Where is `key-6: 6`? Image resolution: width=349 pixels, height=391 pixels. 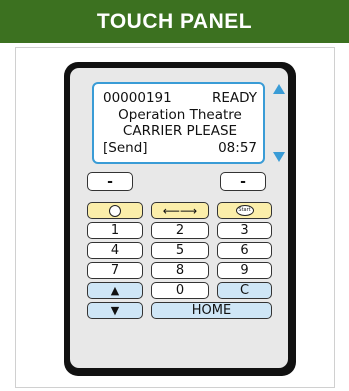 key-6: 6 is located at coordinates (244, 250).